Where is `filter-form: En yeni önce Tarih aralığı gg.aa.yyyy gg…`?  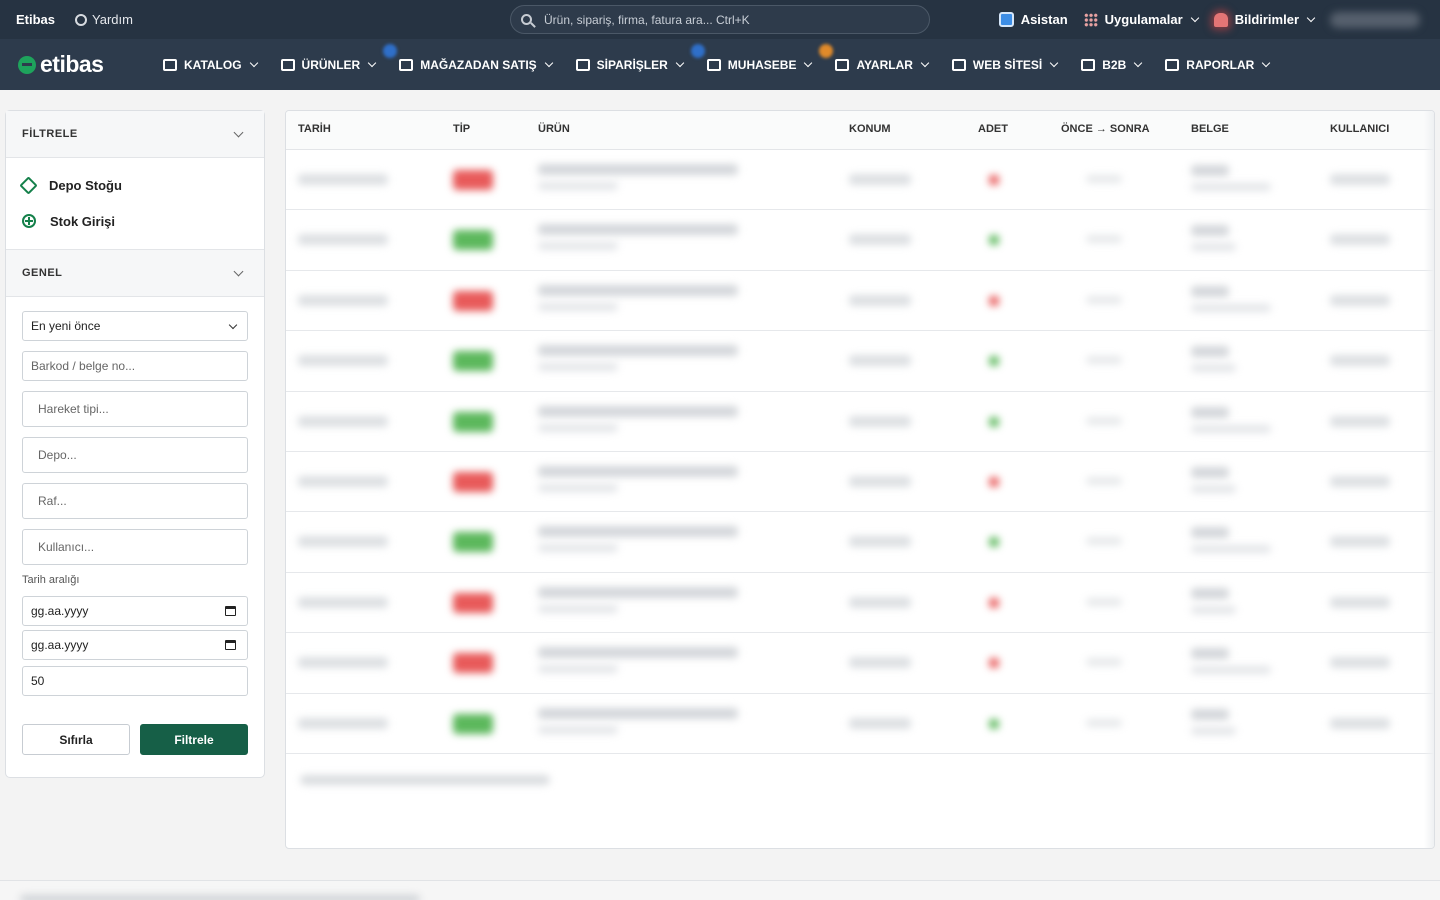 filter-form: En yeni önce Tarih aralığı gg.aa.yyyy gg… is located at coordinates (135, 526).